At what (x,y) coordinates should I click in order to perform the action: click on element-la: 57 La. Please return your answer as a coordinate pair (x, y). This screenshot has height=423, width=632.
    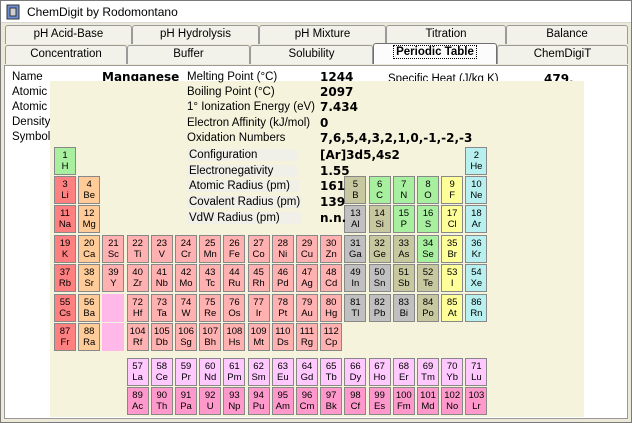
    Looking at the image, I should click on (137, 372).